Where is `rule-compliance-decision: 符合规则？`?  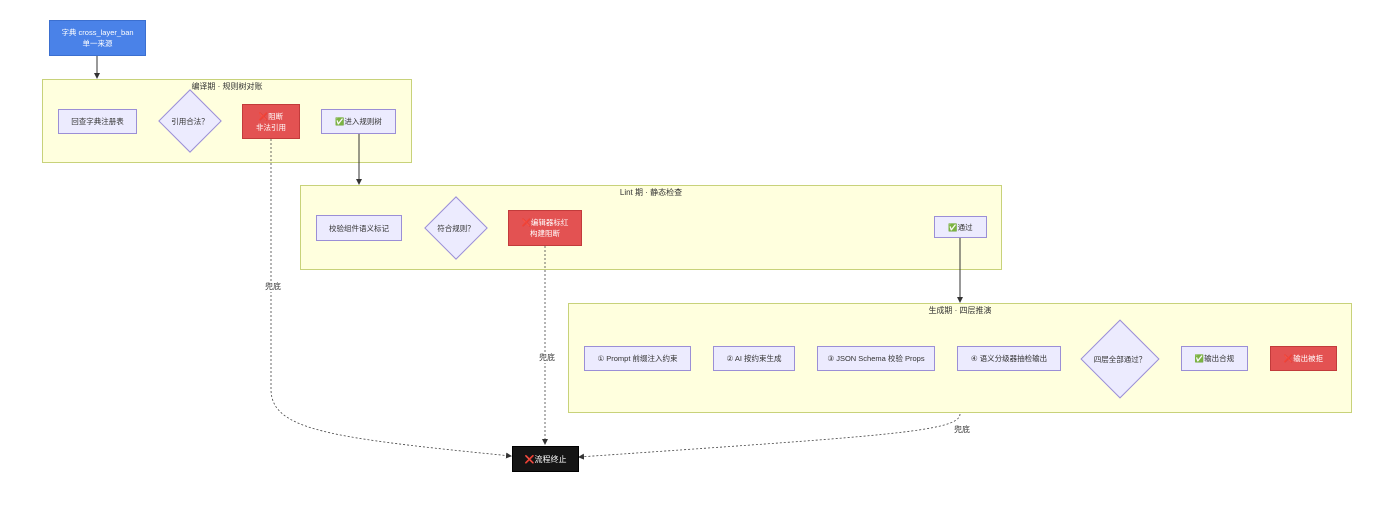
rule-compliance-decision: 符合规则？ is located at coordinates (456, 228).